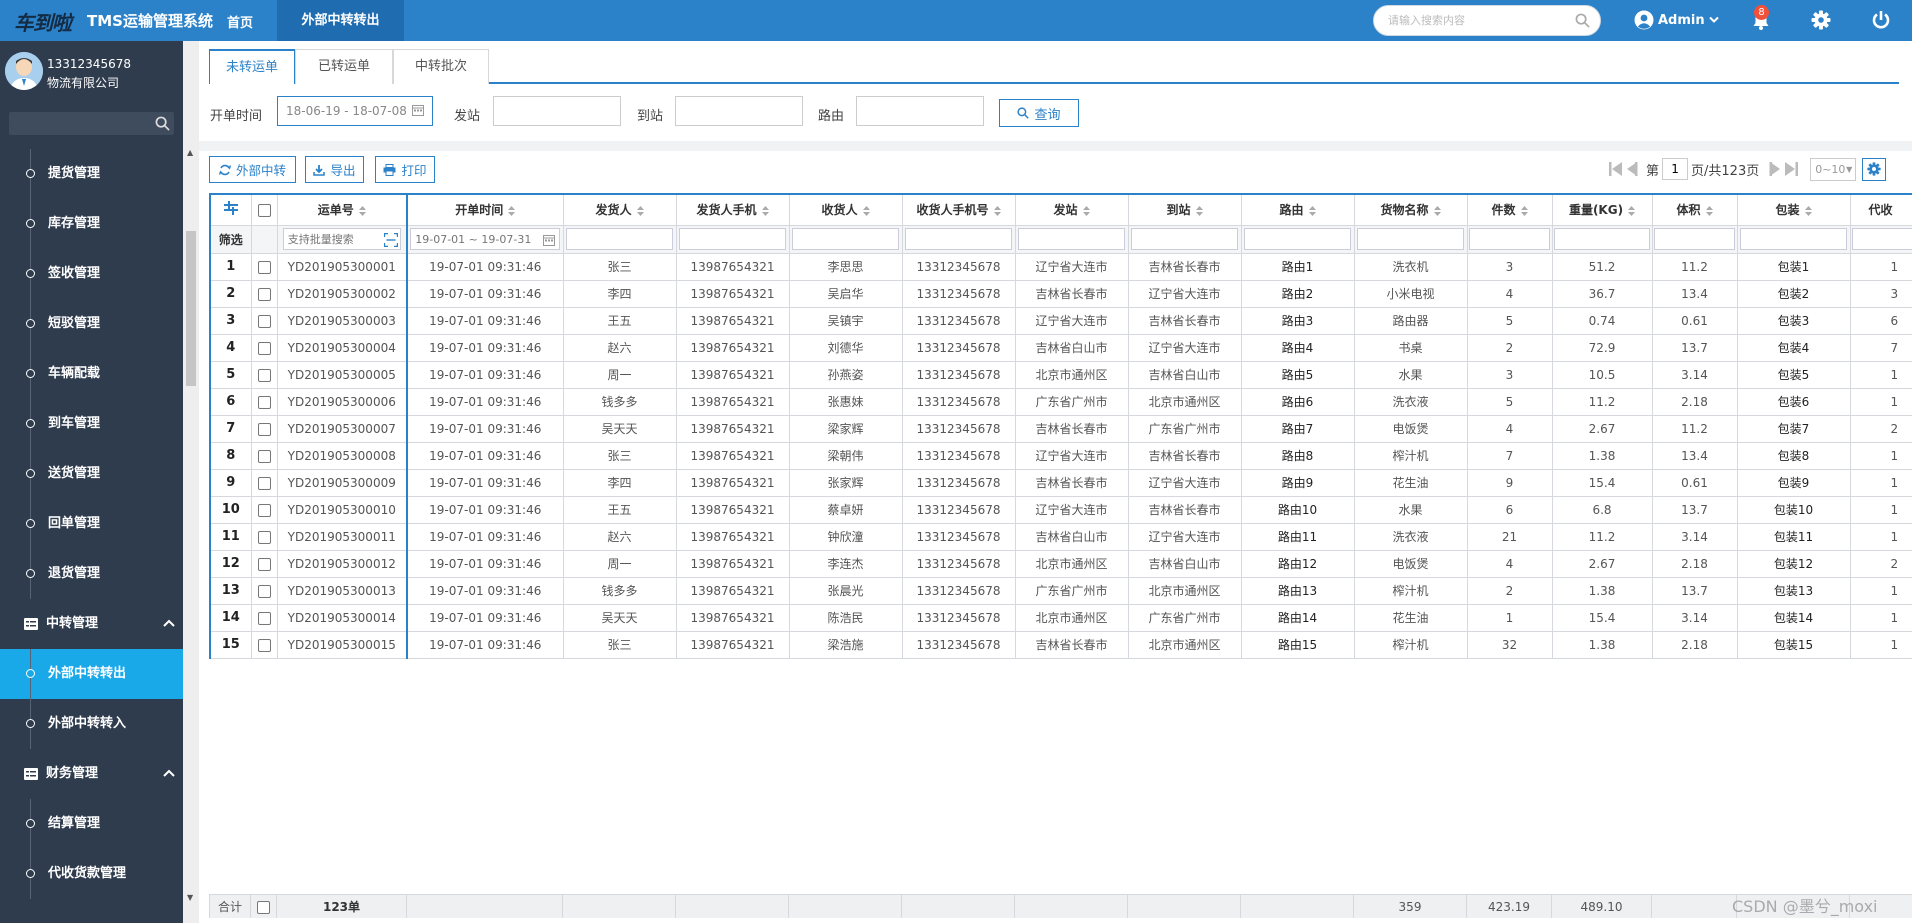 Image resolution: width=1912 pixels, height=923 pixels. I want to click on column-picker, so click(230, 209).